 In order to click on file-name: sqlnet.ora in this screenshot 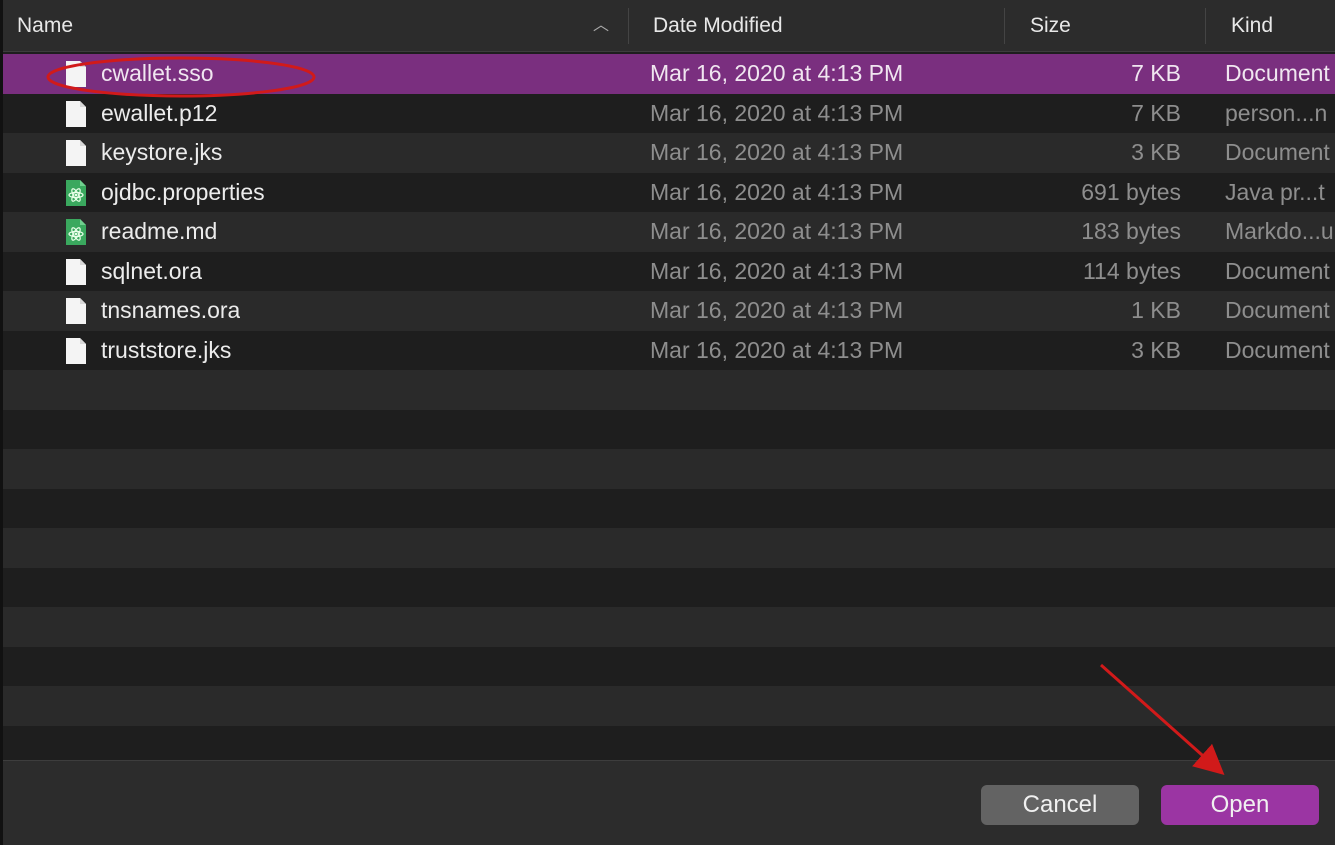, I will do `click(152, 270)`.